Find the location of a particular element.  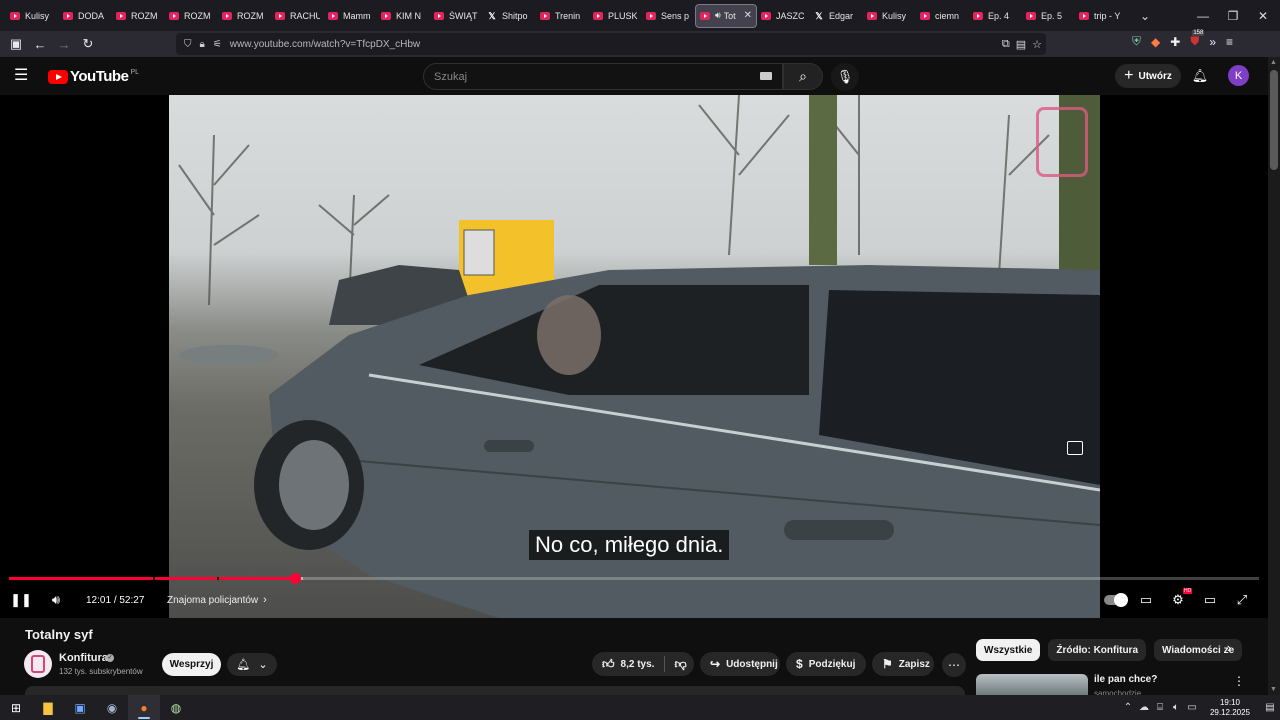

page-scrollbar: ▲ ▼ is located at coordinates (1274, 376).